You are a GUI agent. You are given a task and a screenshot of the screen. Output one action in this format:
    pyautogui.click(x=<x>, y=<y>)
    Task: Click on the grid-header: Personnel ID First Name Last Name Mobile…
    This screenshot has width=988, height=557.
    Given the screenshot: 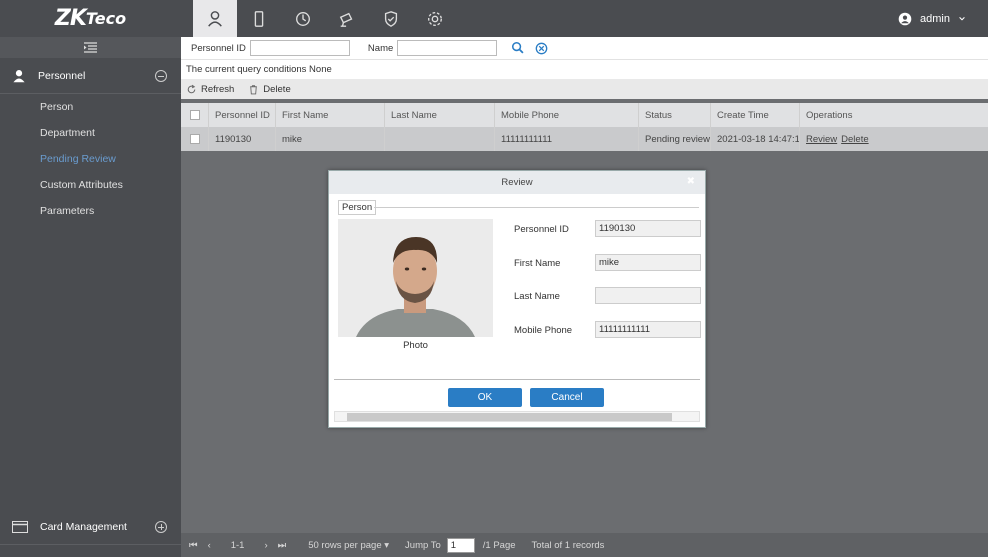 What is the action you would take?
    pyautogui.click(x=584, y=115)
    